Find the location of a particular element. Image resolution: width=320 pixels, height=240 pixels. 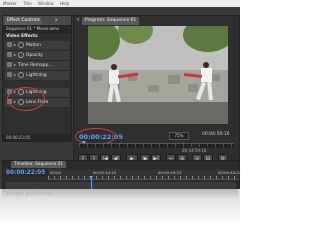

menu-window: Window is located at coordinates (46, 3).